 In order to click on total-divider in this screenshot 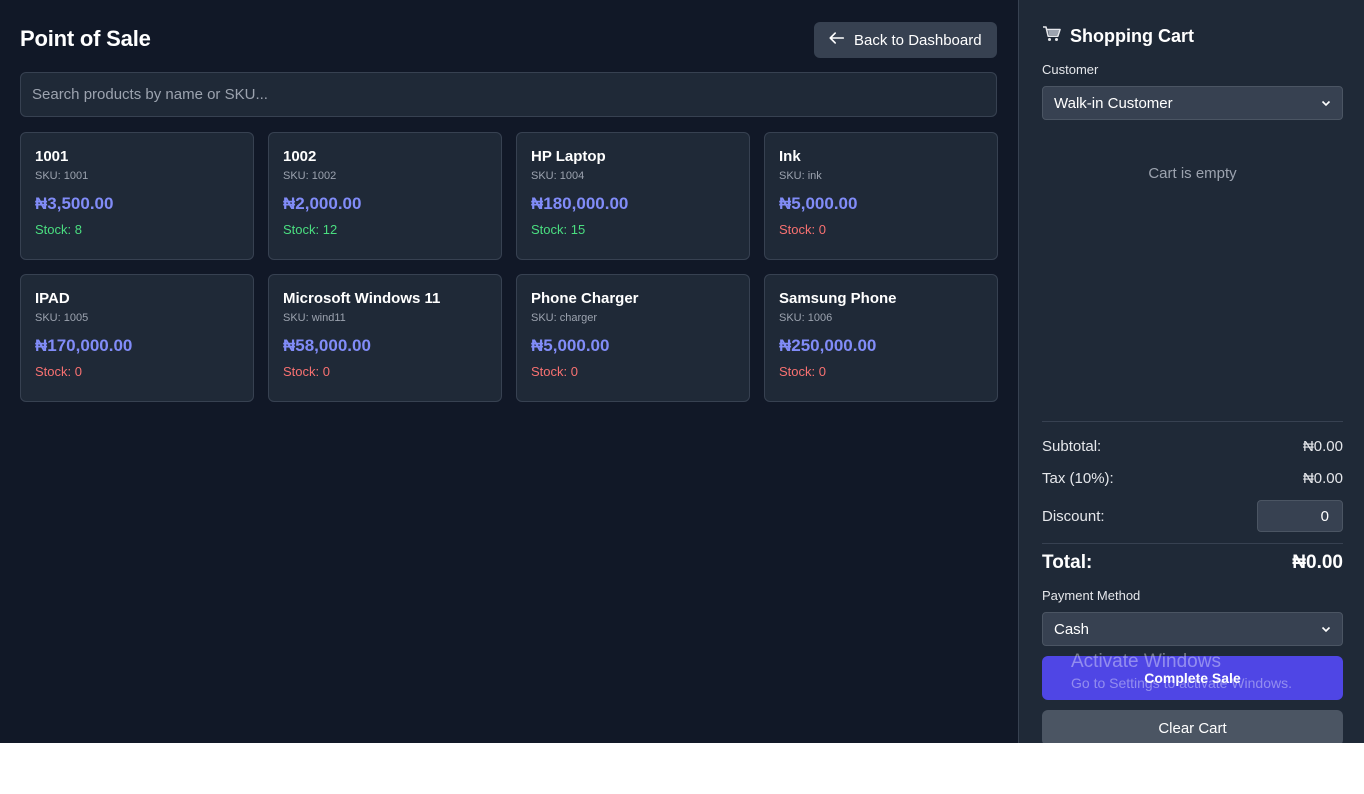, I will do `click(1192, 543)`.